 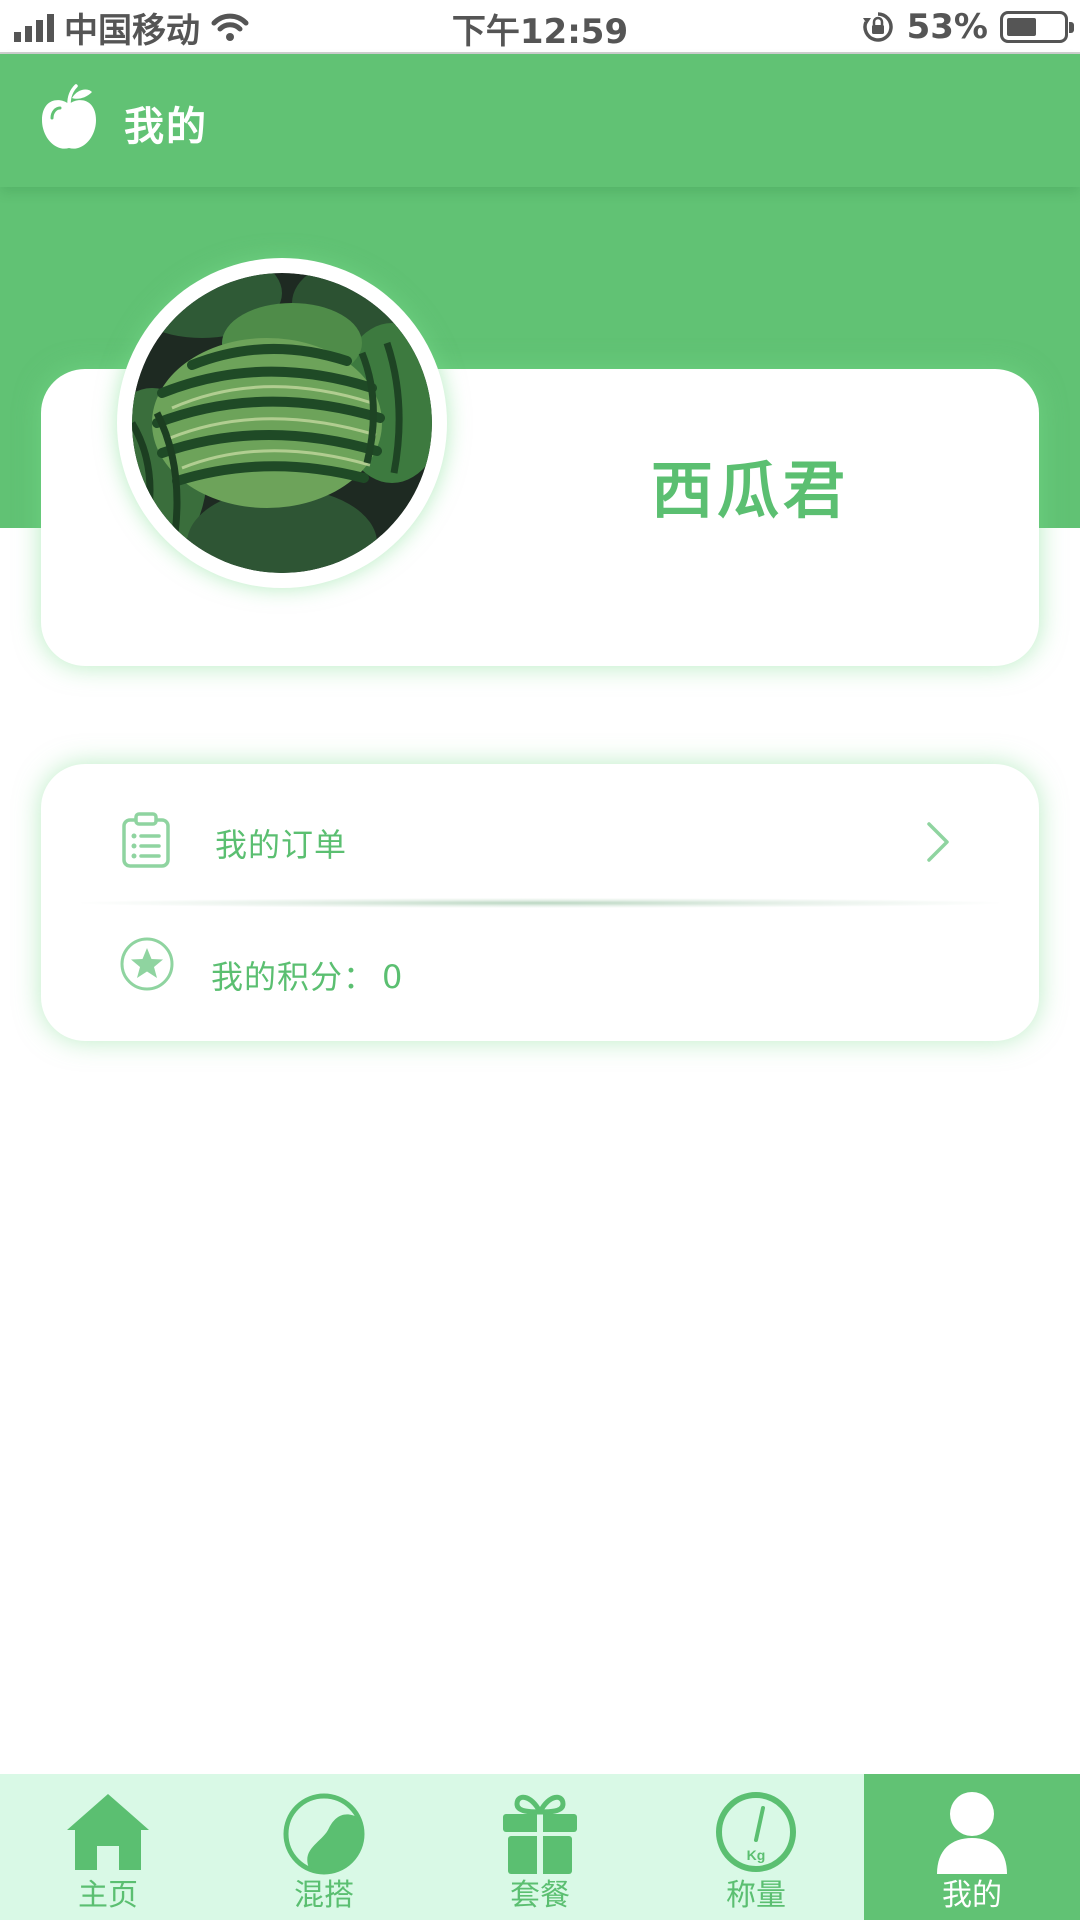 What do you see at coordinates (146, 840) in the screenshot?
I see `clipboard-icon` at bounding box center [146, 840].